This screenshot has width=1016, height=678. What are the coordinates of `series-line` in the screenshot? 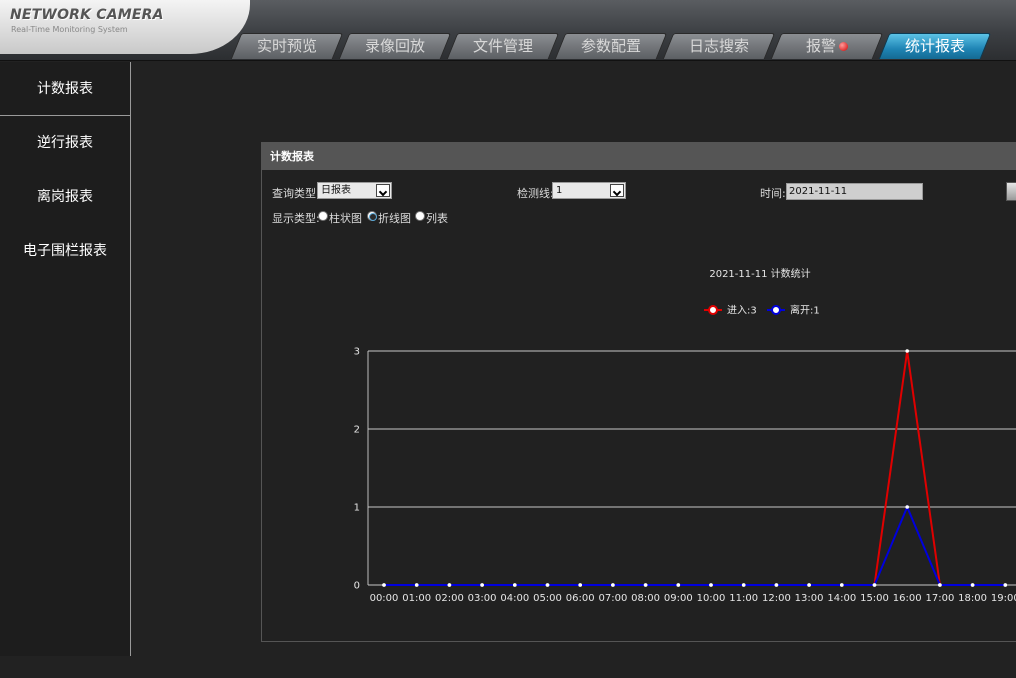 It's located at (695, 545).